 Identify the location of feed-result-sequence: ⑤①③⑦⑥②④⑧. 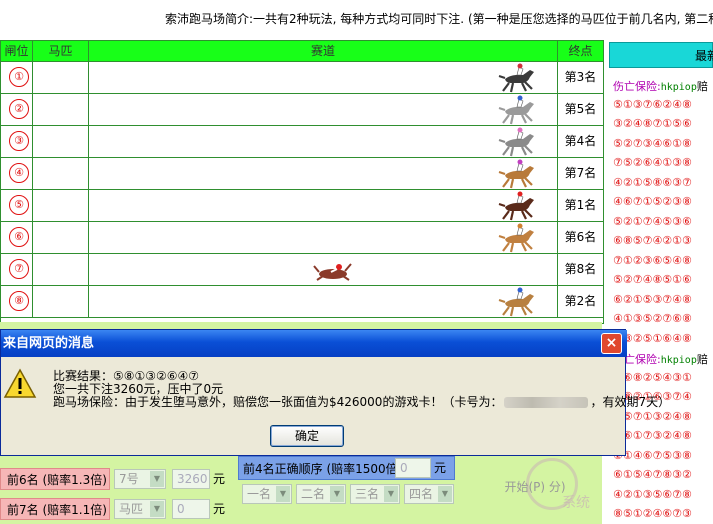
(652, 104).